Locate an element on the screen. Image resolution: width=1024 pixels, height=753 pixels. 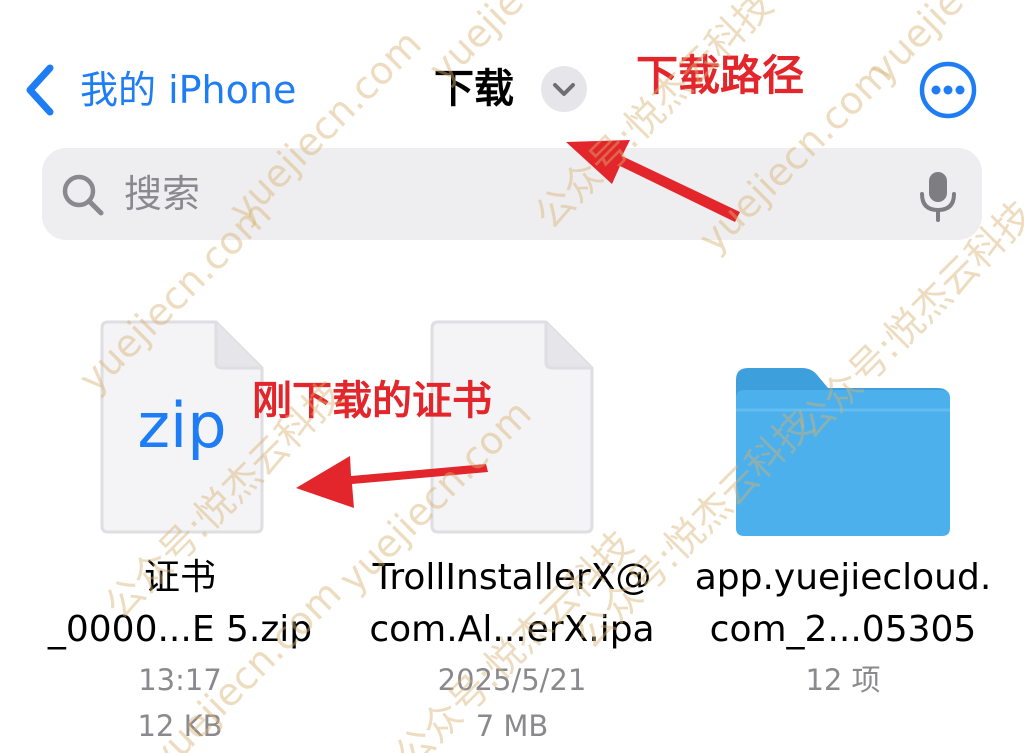
chevron-down-icon is located at coordinates (564, 89).